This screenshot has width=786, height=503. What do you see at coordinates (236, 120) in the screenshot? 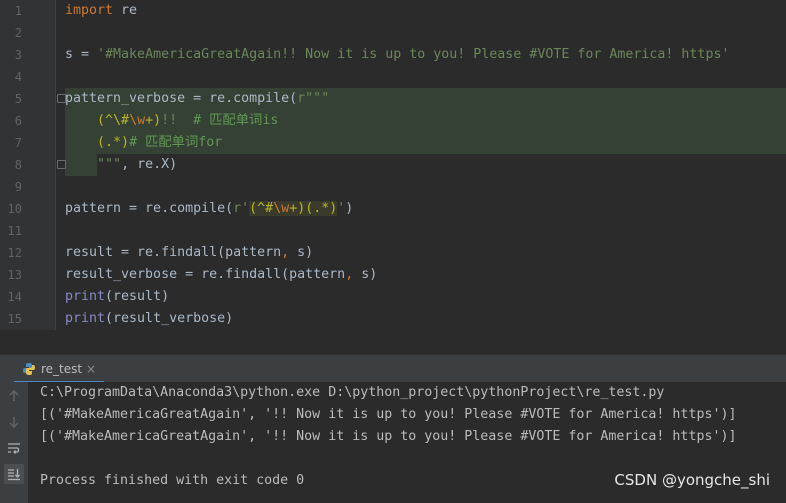
I see `regex-comment: # 匹配单词is` at bounding box center [236, 120].